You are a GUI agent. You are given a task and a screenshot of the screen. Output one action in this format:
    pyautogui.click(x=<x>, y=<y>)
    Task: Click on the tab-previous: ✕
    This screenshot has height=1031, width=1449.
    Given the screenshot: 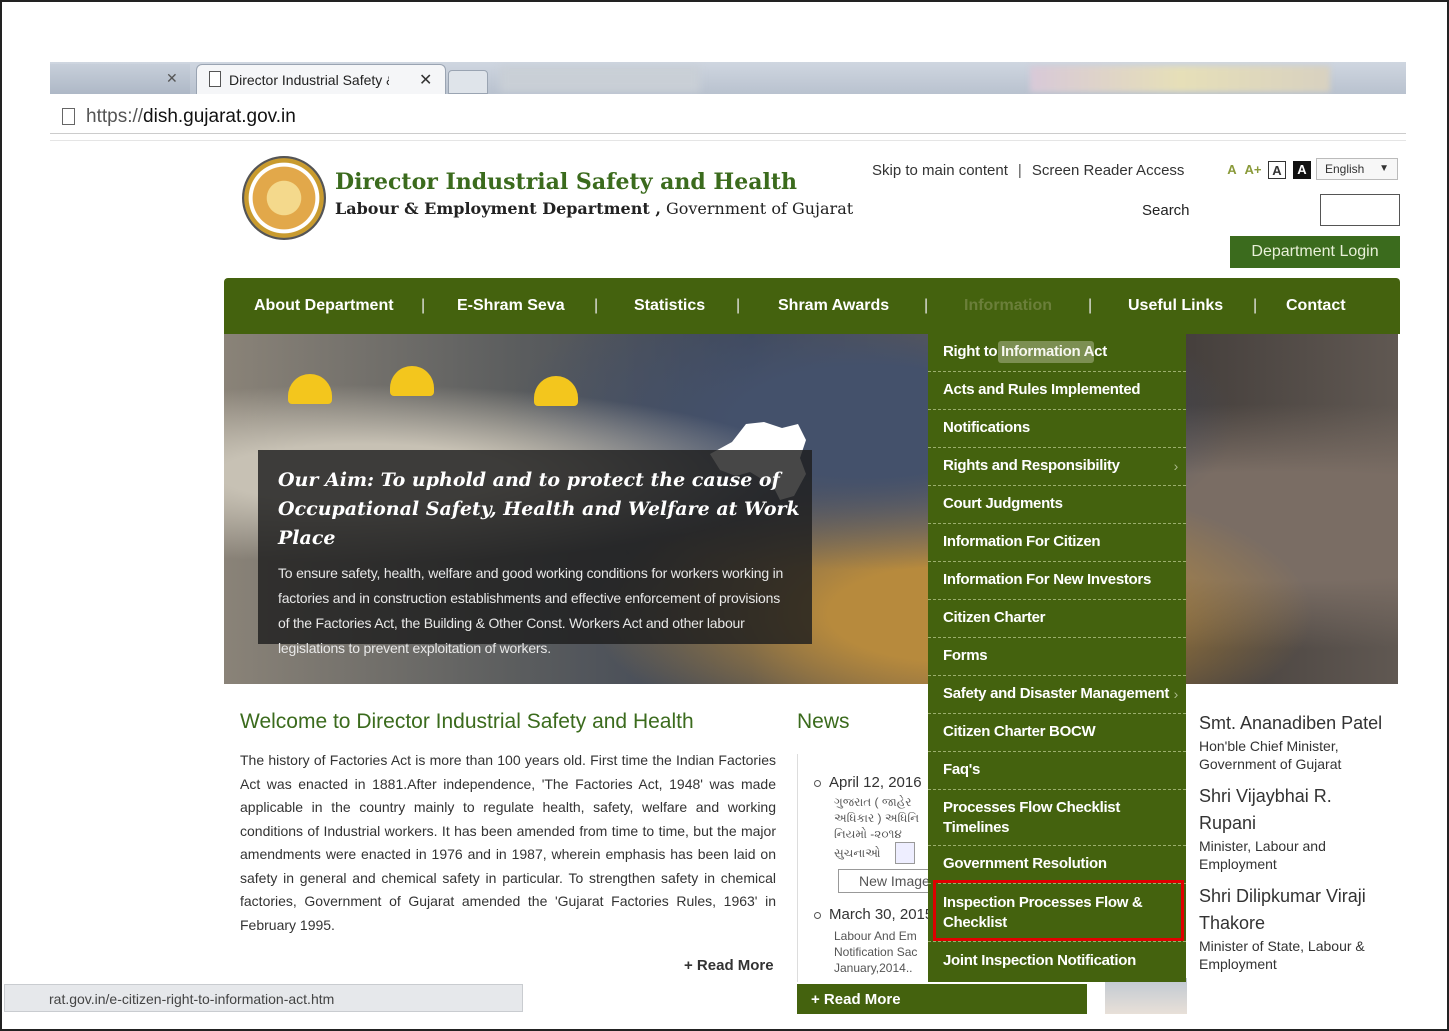 What is the action you would take?
    pyautogui.click(x=120, y=79)
    